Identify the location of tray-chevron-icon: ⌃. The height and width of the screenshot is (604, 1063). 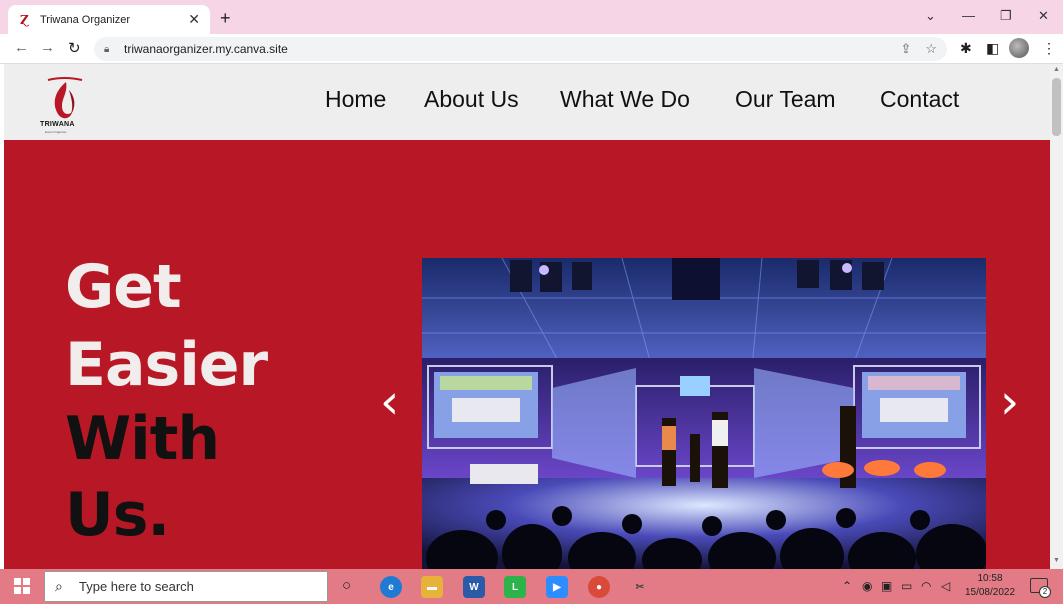
(847, 586).